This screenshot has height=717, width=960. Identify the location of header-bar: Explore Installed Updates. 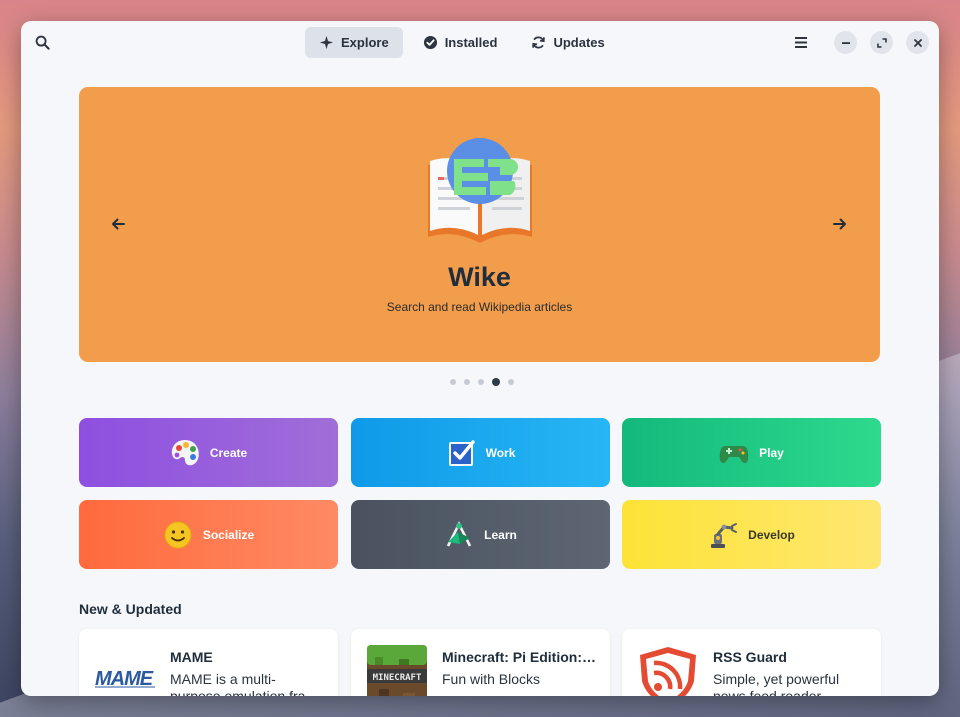
(480, 42).